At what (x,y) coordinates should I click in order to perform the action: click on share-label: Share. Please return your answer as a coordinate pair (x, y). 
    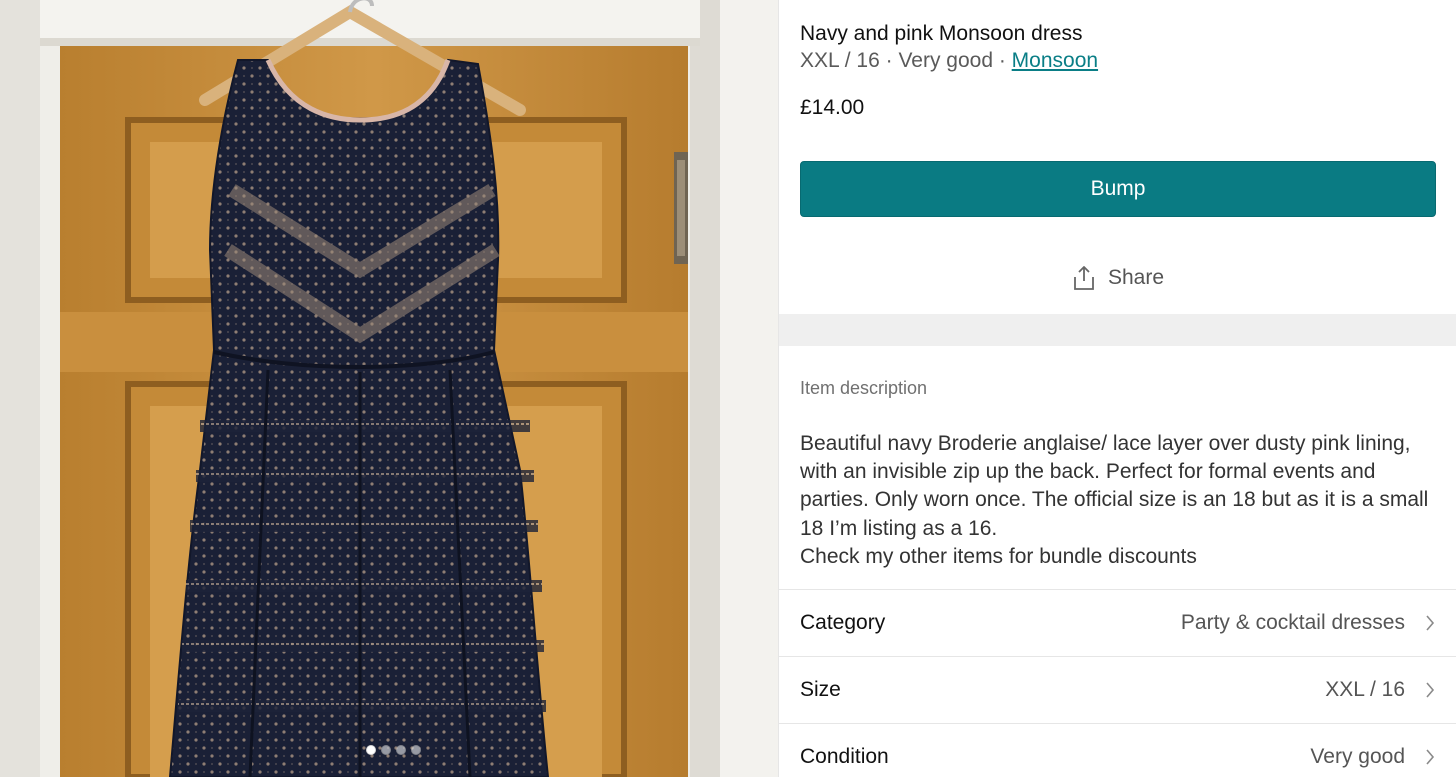
    Looking at the image, I should click on (1136, 277).